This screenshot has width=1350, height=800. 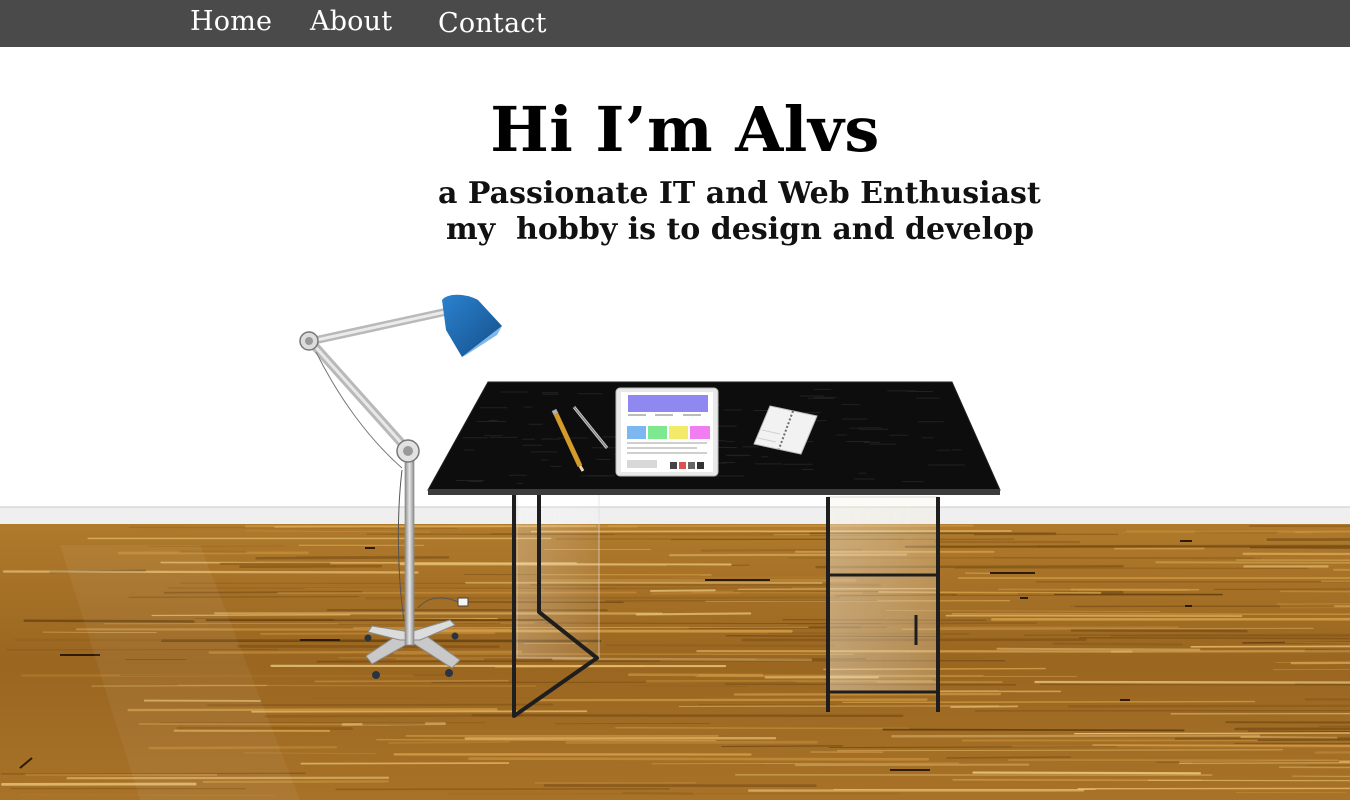 What do you see at coordinates (231, 22) in the screenshot?
I see `nav-home-link: Home` at bounding box center [231, 22].